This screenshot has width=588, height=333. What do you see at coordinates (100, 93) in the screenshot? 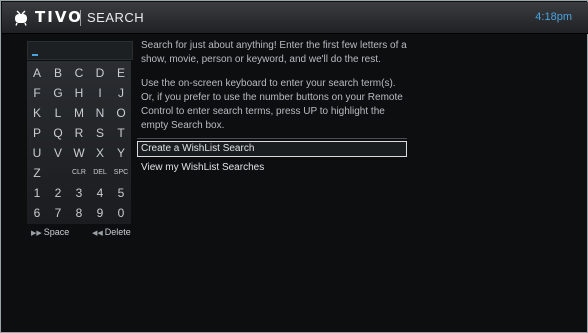
I see `key: I` at bounding box center [100, 93].